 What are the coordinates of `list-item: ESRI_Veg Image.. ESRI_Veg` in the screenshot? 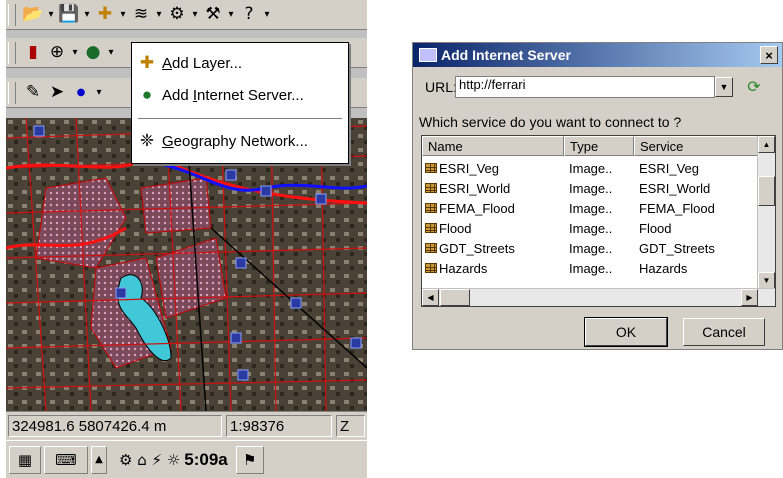 It's located at (590, 168).